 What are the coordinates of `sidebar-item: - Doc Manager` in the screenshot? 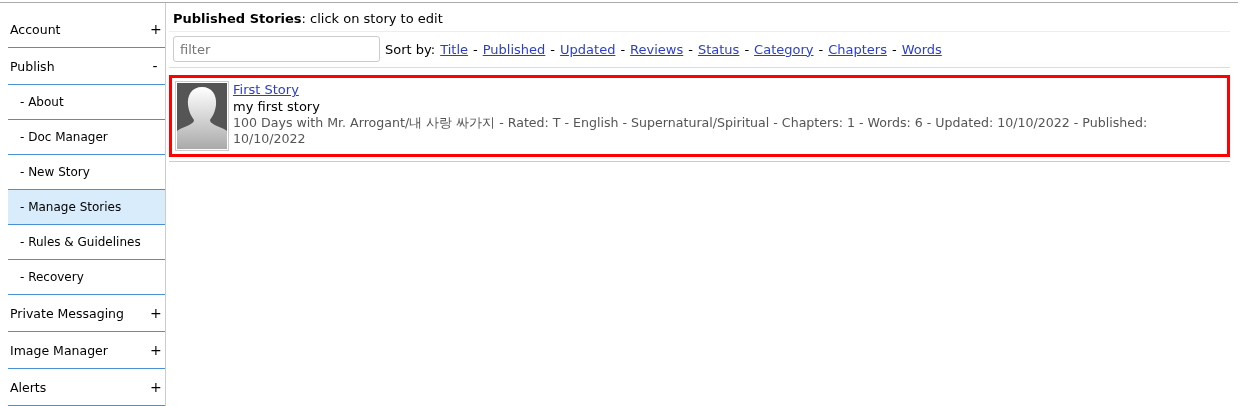 It's located at (86, 137).